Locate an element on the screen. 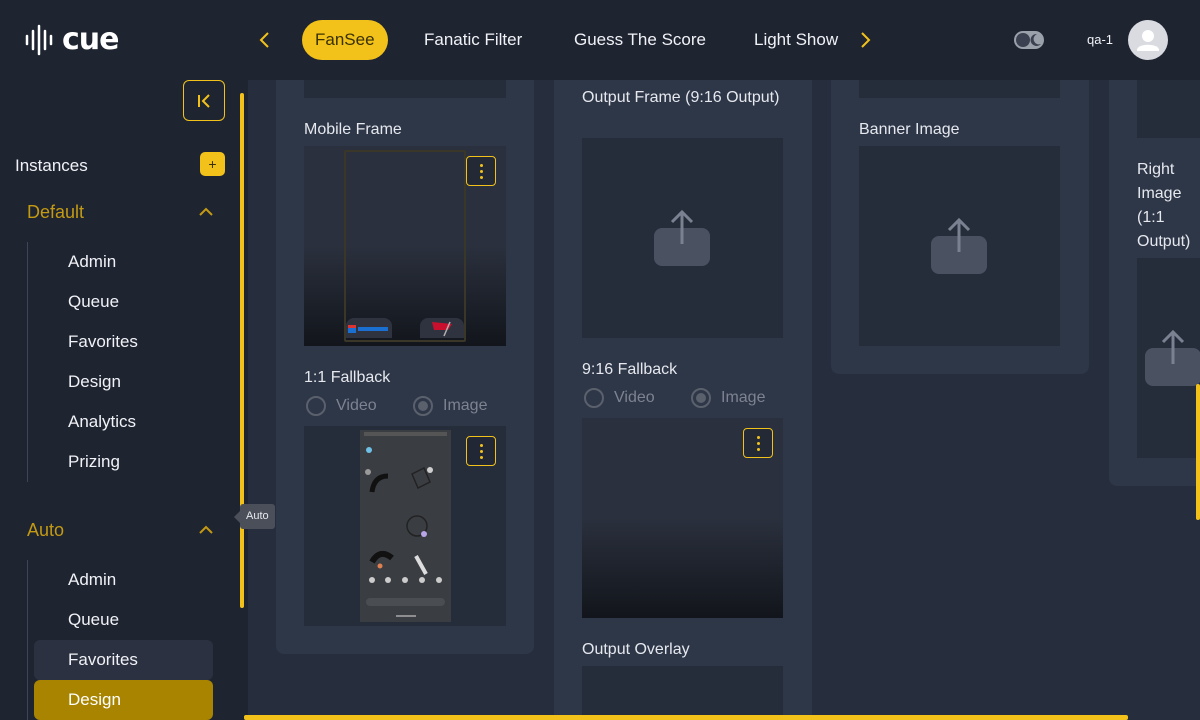  flag-icon is located at coordinates (442, 329).